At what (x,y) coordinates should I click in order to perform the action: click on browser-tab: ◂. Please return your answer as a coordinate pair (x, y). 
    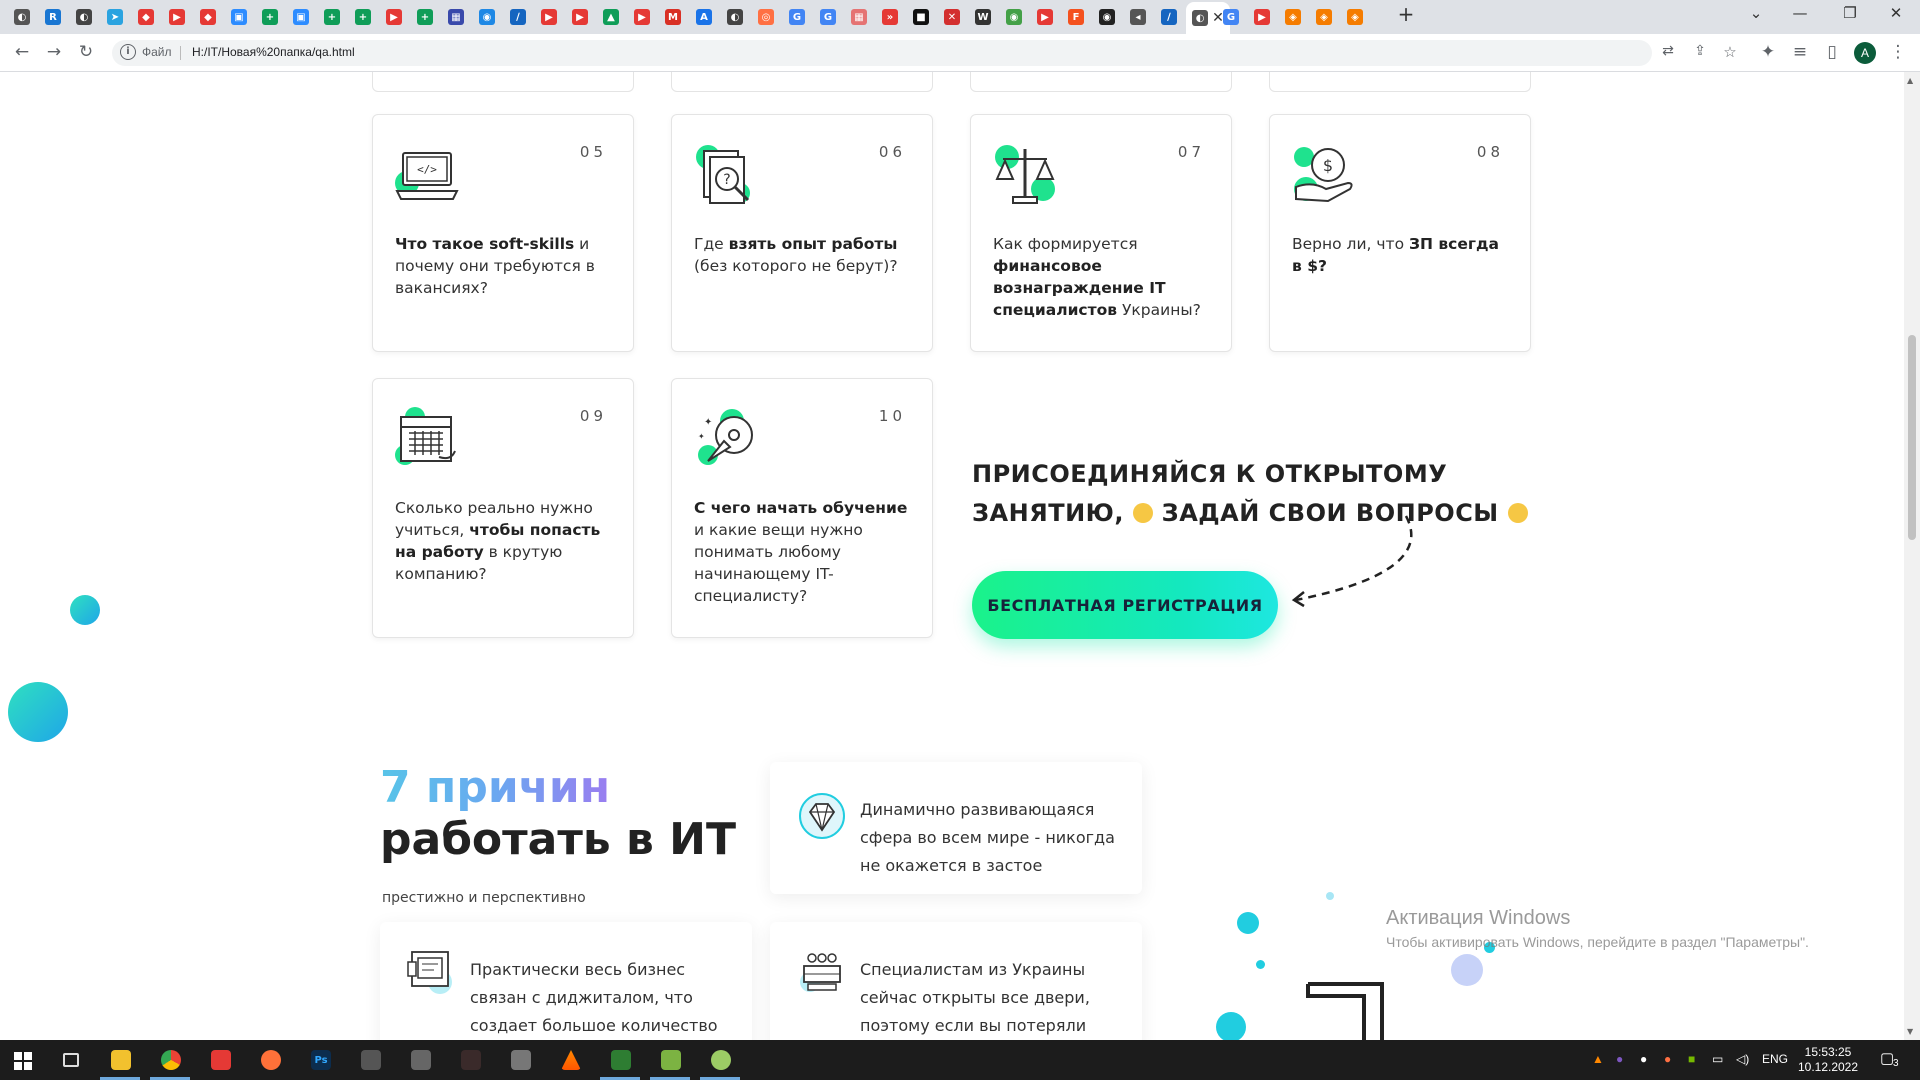
    Looking at the image, I should click on (1138, 17).